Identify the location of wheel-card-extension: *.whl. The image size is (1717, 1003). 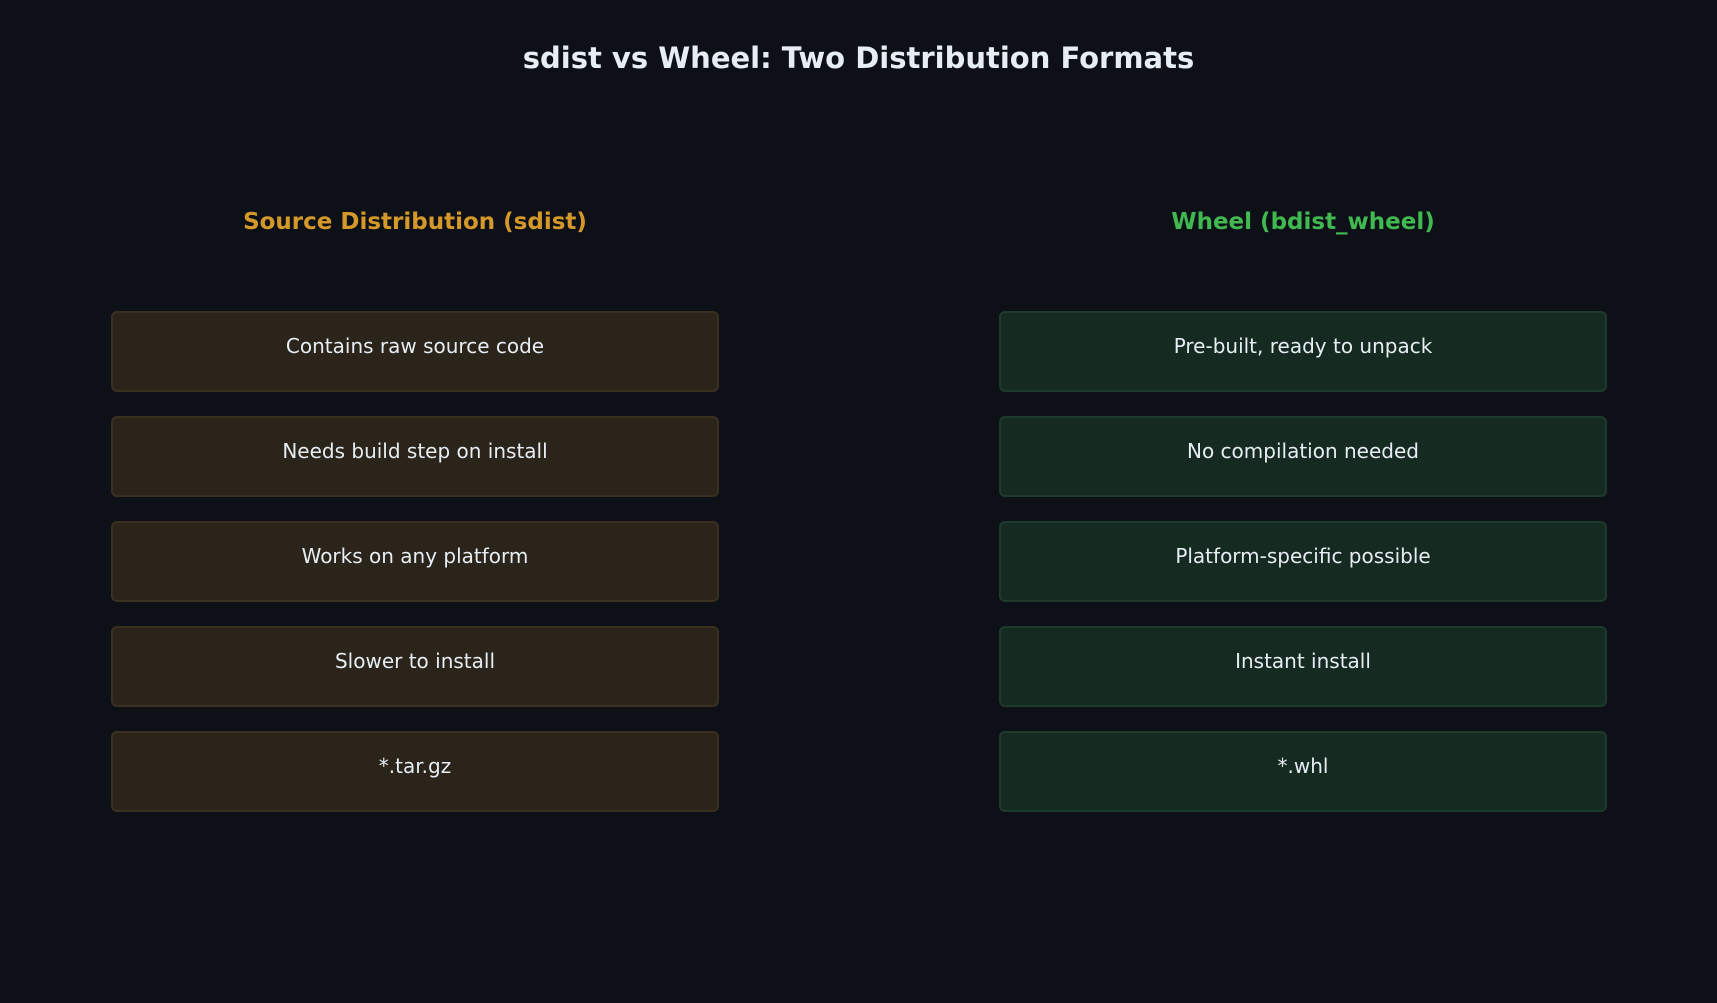
(1303, 771).